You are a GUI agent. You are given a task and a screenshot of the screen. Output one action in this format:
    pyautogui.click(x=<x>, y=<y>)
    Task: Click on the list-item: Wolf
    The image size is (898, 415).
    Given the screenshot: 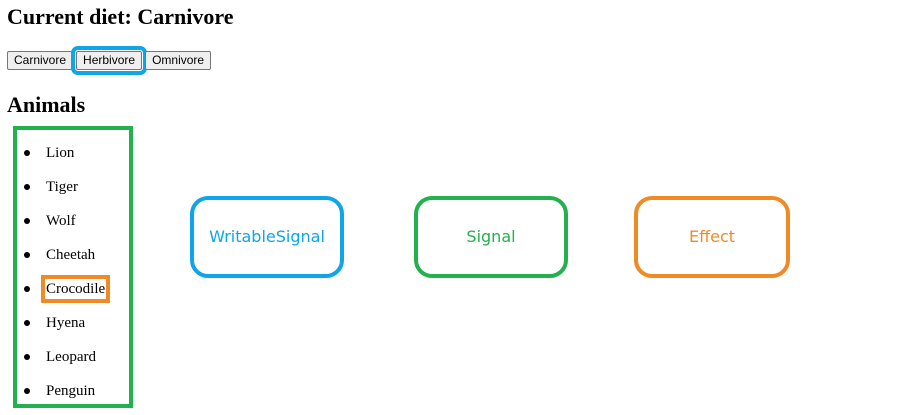 What is the action you would take?
    pyautogui.click(x=64, y=221)
    